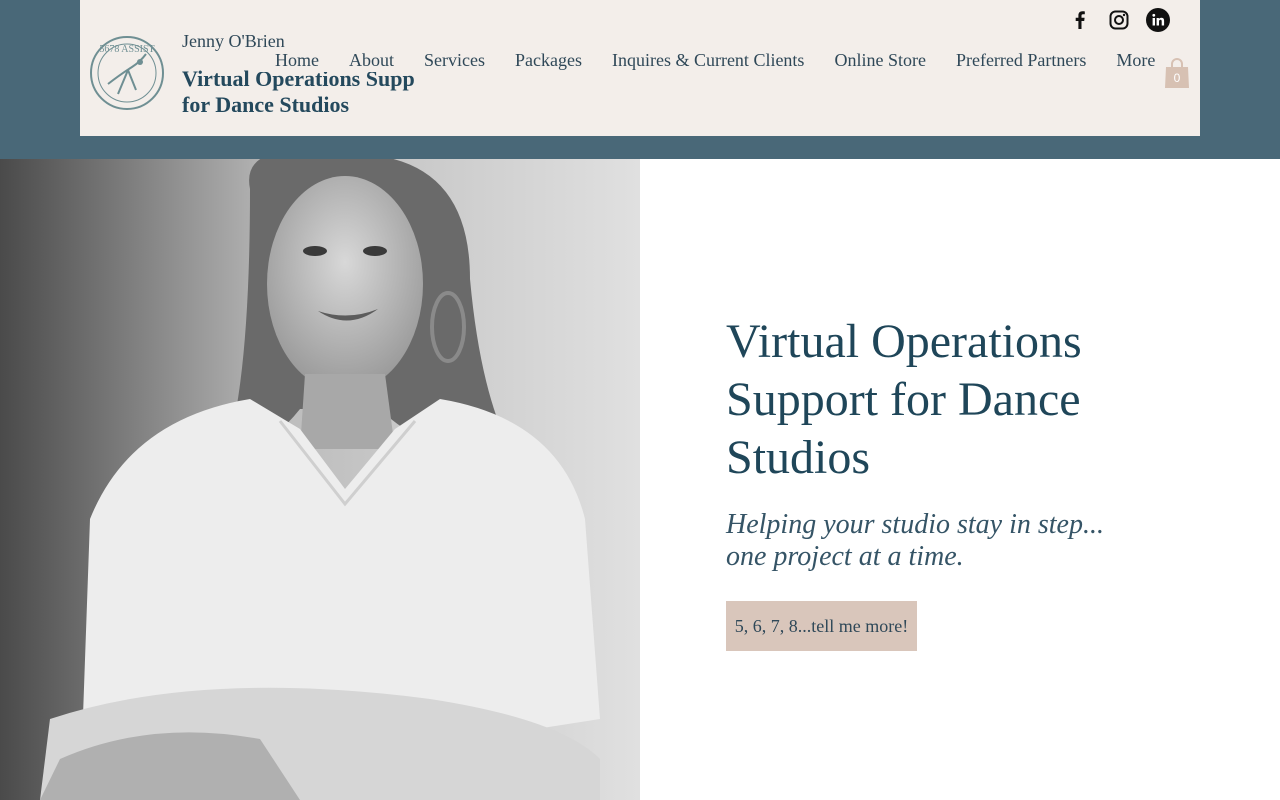 The height and width of the screenshot is (800, 1280). What do you see at coordinates (454, 60) in the screenshot?
I see `nav-services: Services` at bounding box center [454, 60].